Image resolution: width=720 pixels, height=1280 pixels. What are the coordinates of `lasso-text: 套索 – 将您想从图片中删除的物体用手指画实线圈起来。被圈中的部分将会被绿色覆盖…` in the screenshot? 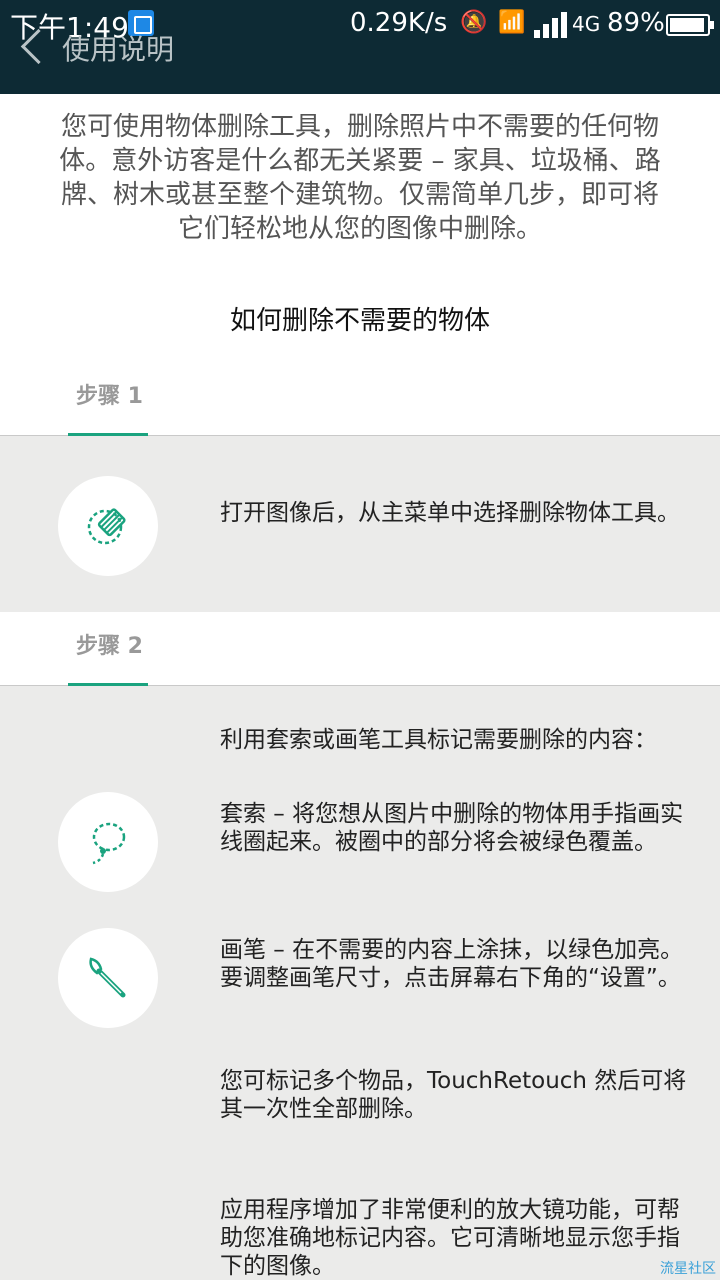 It's located at (452, 828).